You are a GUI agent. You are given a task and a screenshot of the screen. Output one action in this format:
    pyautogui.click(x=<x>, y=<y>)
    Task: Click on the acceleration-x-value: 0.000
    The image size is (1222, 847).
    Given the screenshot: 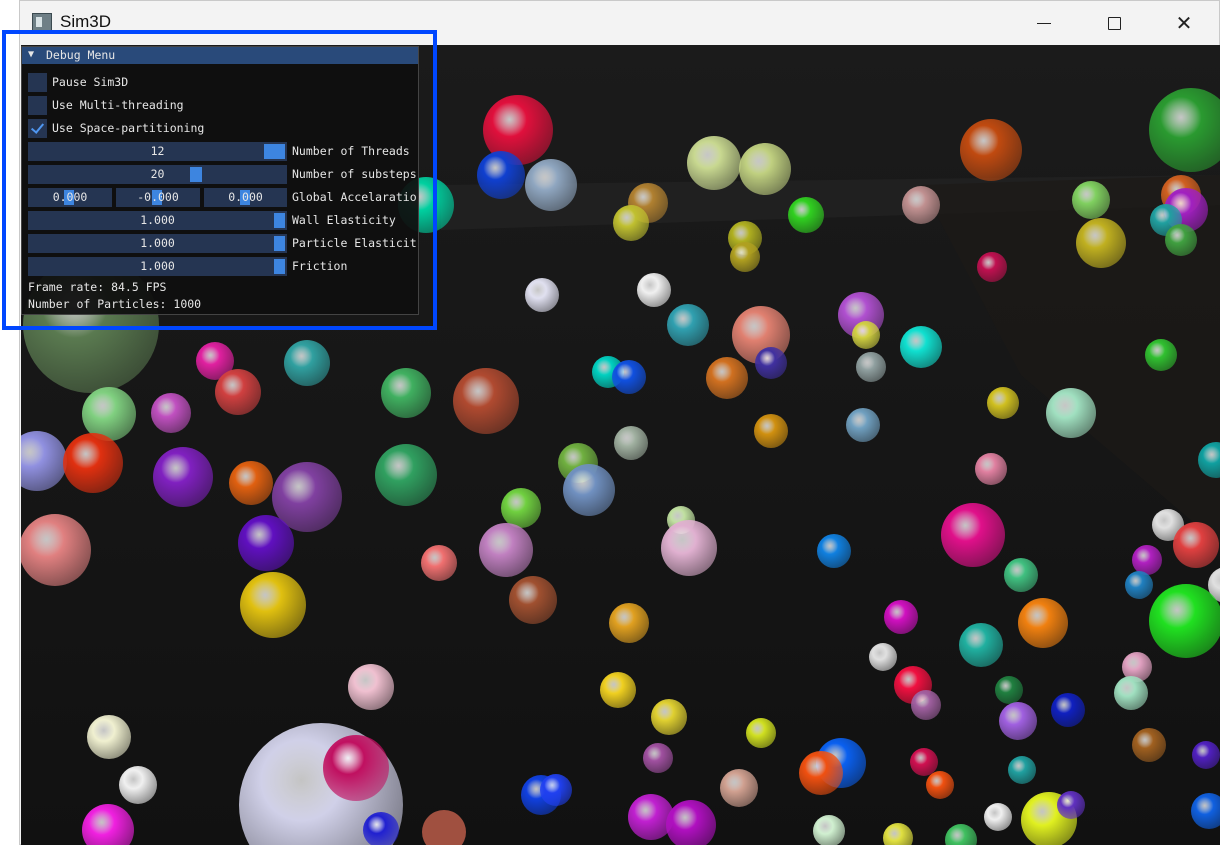 What is the action you would take?
    pyautogui.click(x=70, y=197)
    